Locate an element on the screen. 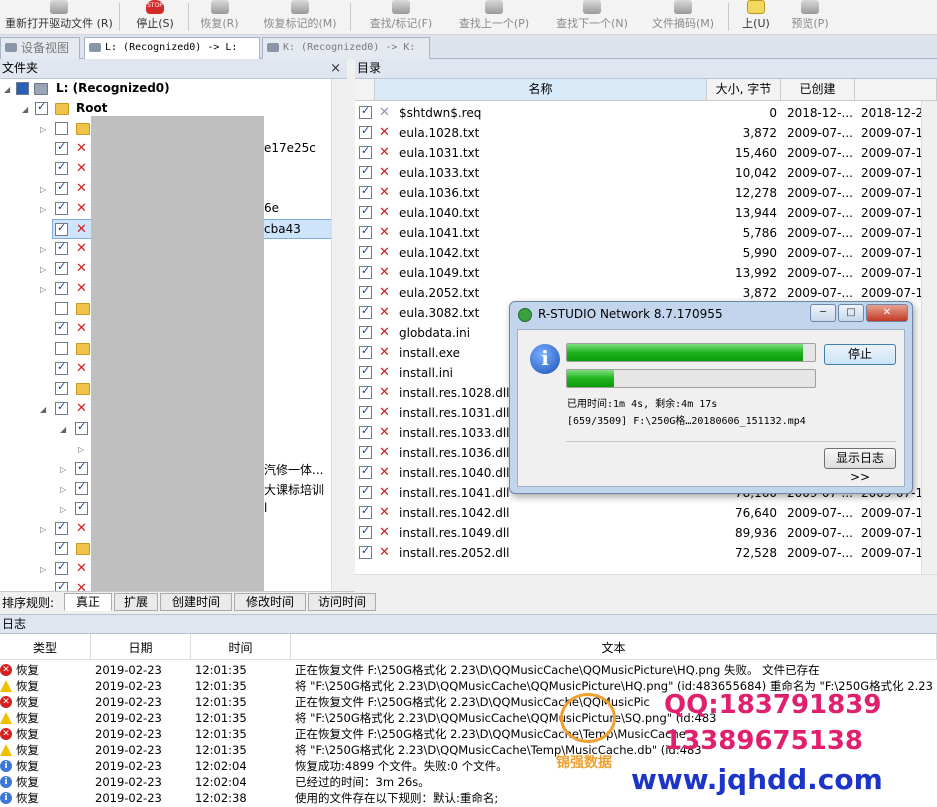 The width and height of the screenshot is (937, 807). file-size: 10,042 is located at coordinates (756, 173).